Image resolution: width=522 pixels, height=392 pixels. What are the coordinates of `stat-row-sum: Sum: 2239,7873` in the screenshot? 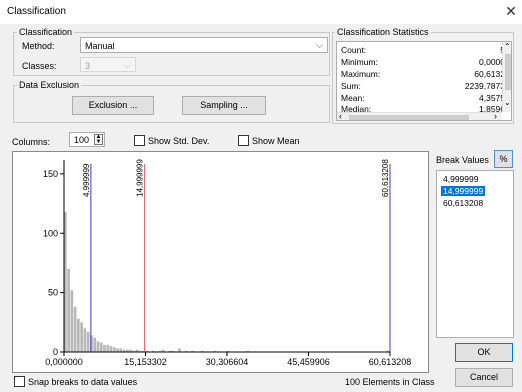 It's located at (423, 86).